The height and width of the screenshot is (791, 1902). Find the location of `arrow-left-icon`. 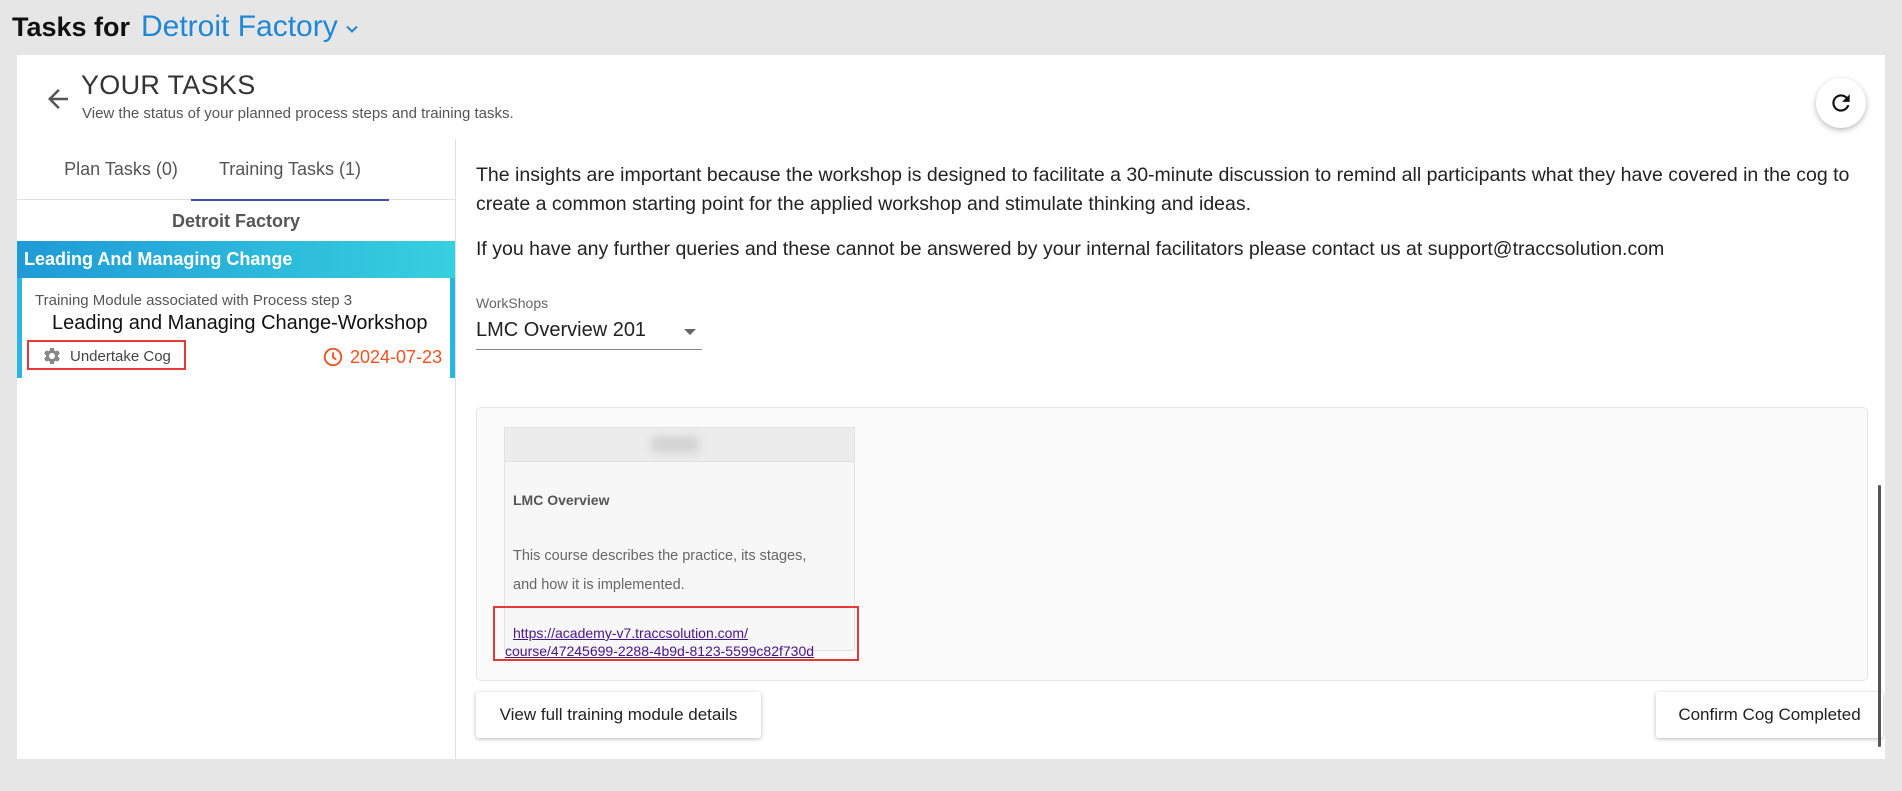

arrow-left-icon is located at coordinates (58, 99).